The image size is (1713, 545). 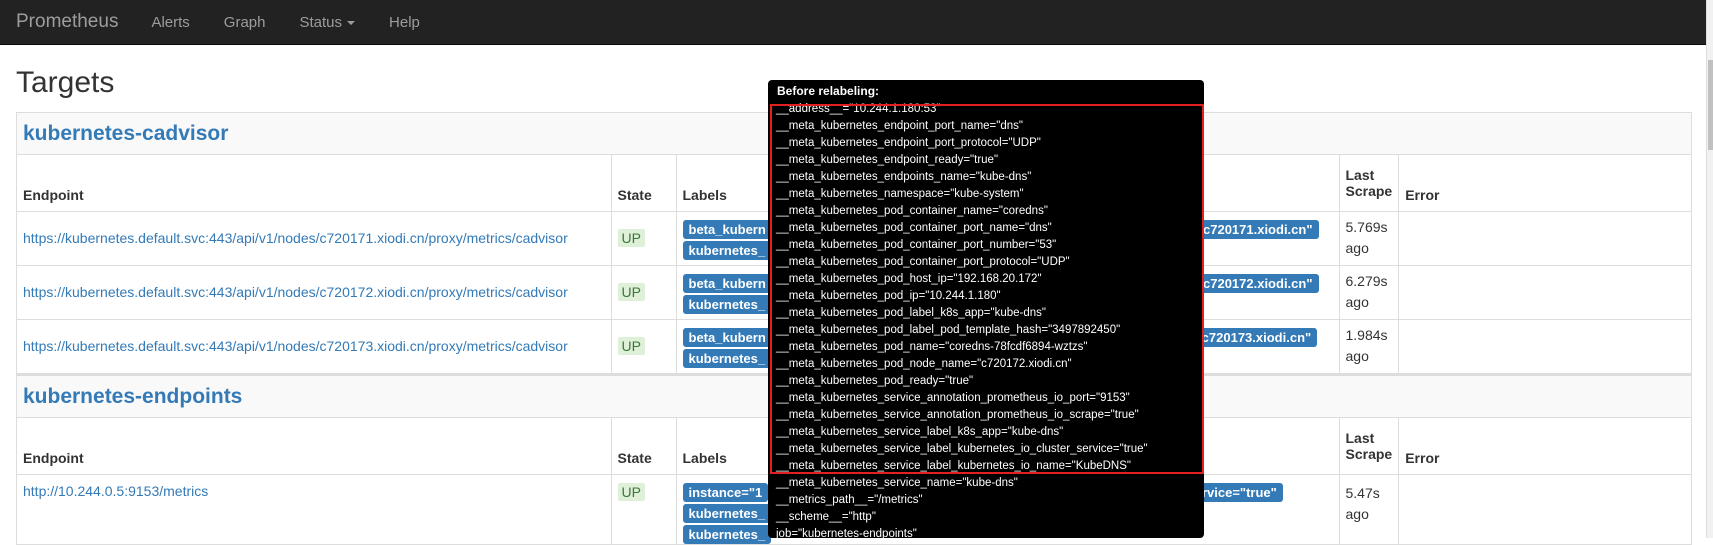 I want to click on nav-graph: Graph, so click(x=245, y=22).